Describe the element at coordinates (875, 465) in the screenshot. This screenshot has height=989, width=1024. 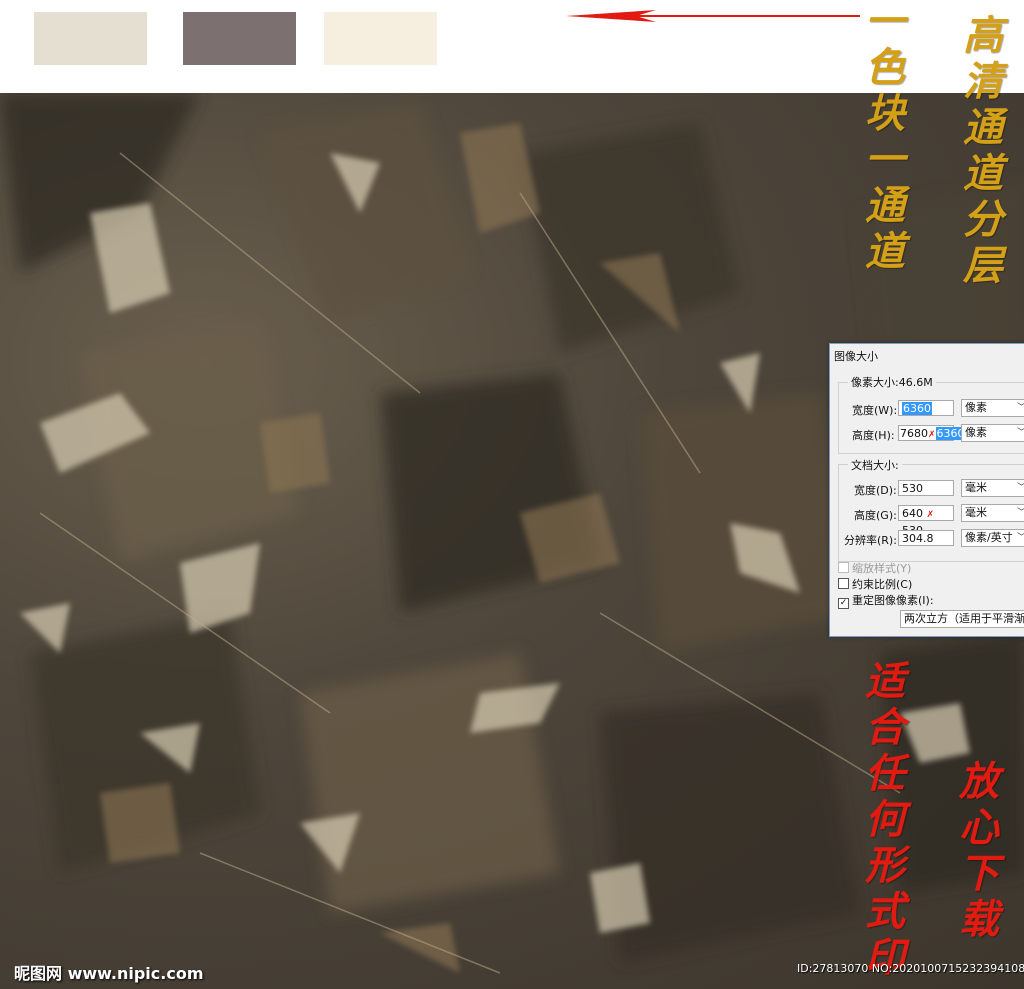
I see `document-size-label: 文档大小:` at that location.